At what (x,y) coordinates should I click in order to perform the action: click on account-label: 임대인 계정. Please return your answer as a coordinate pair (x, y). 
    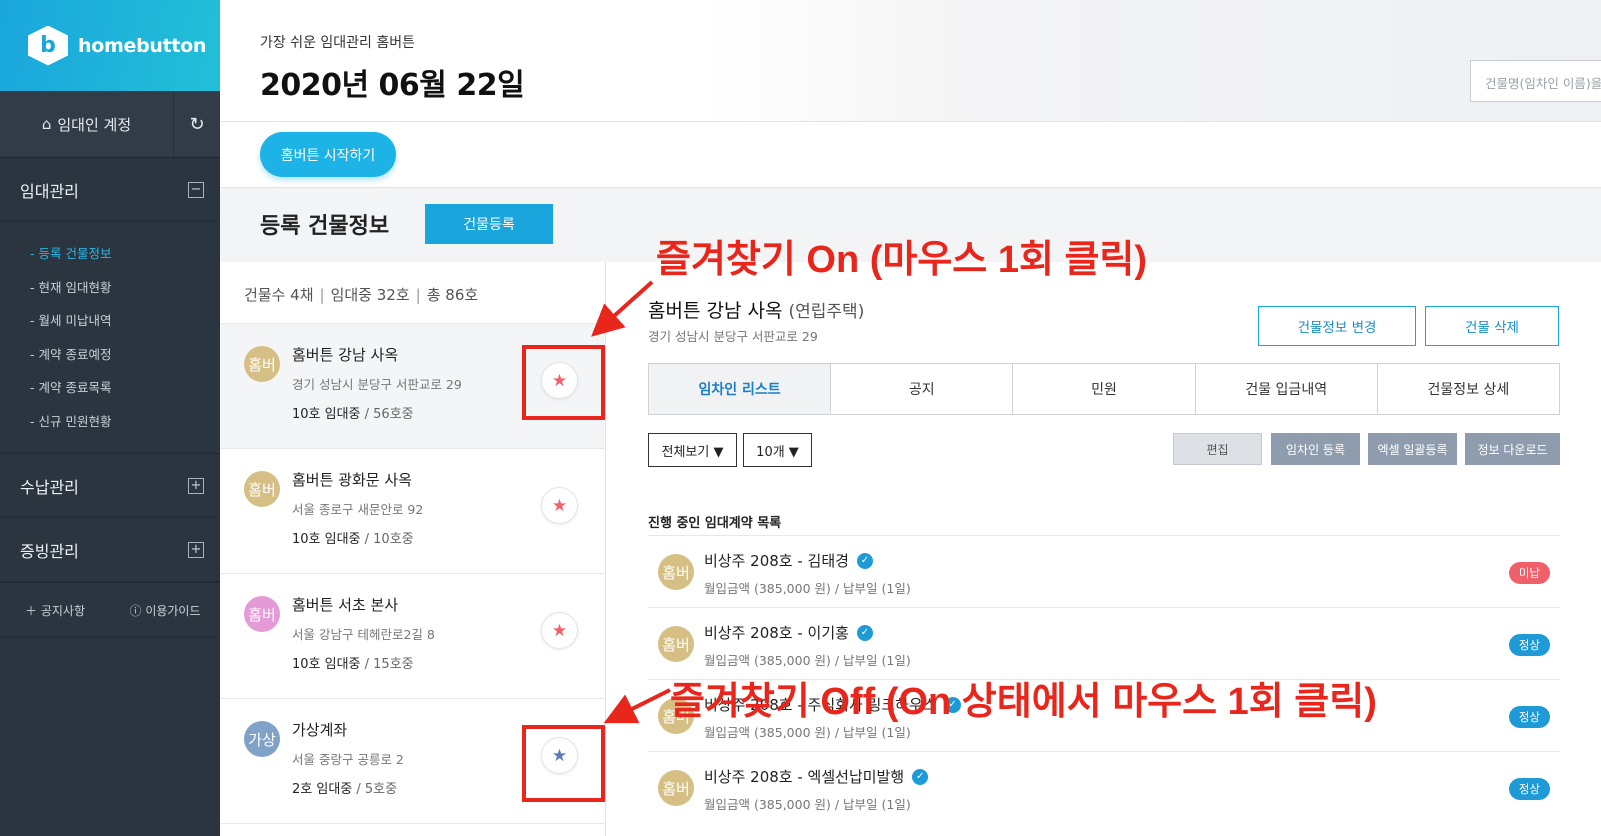
    Looking at the image, I should click on (94, 124).